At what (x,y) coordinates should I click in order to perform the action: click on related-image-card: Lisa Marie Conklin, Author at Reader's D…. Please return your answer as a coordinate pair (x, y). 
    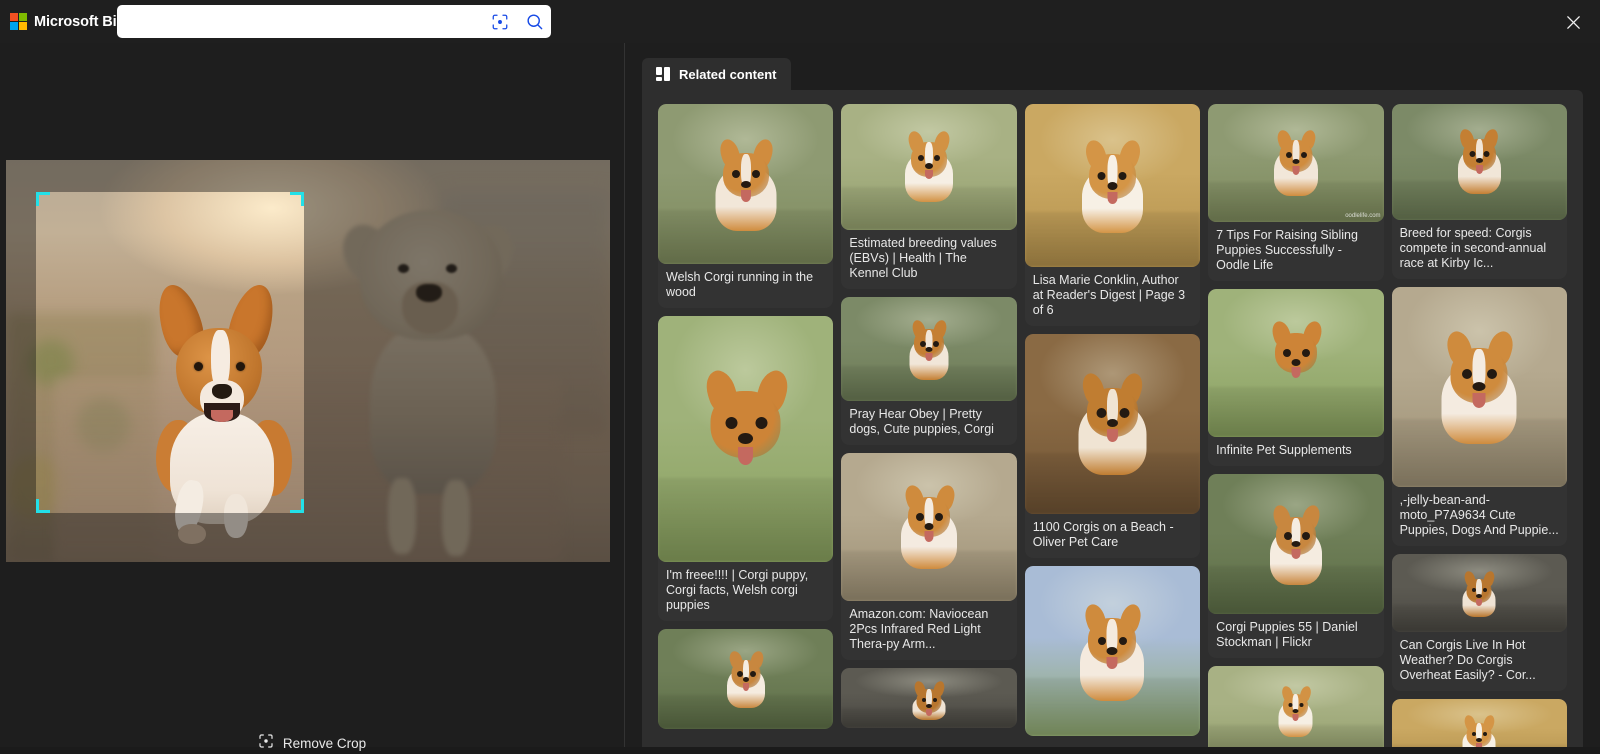
    Looking at the image, I should click on (1112, 215).